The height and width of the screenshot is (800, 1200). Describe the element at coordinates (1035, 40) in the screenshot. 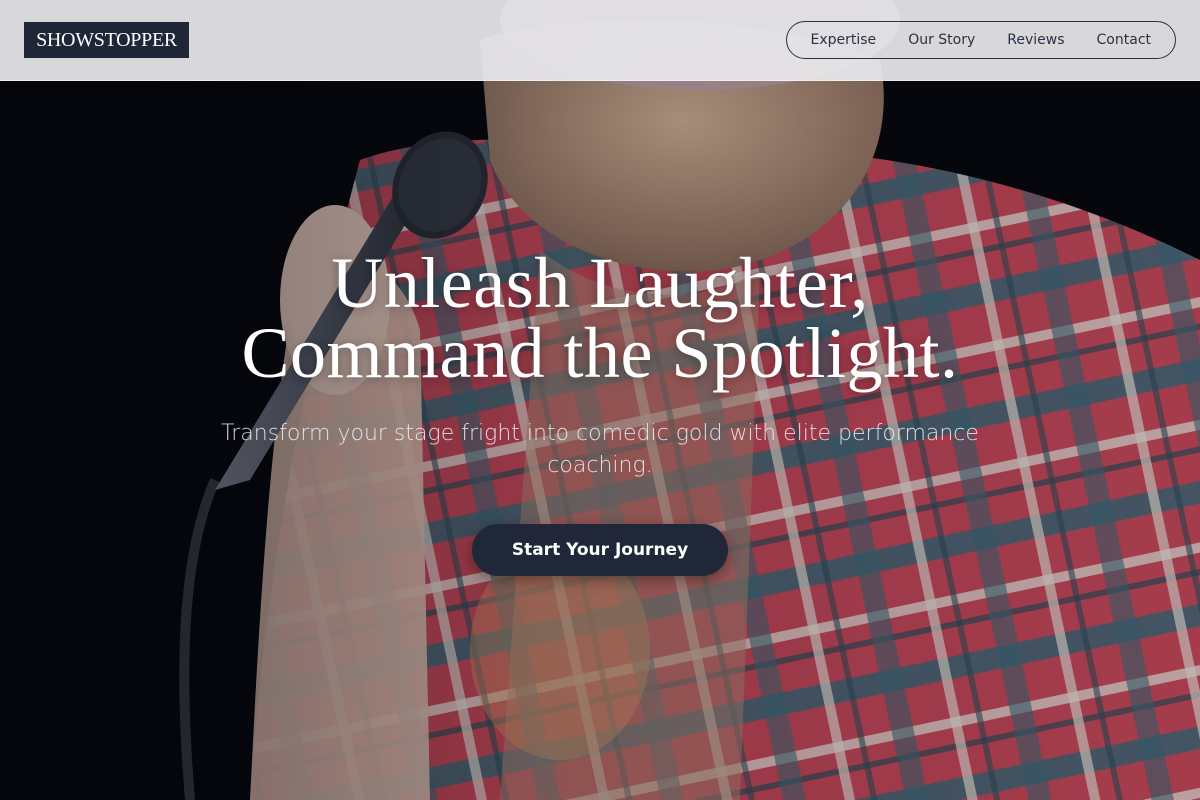

I see `nav-link-reviews: Reviews` at that location.